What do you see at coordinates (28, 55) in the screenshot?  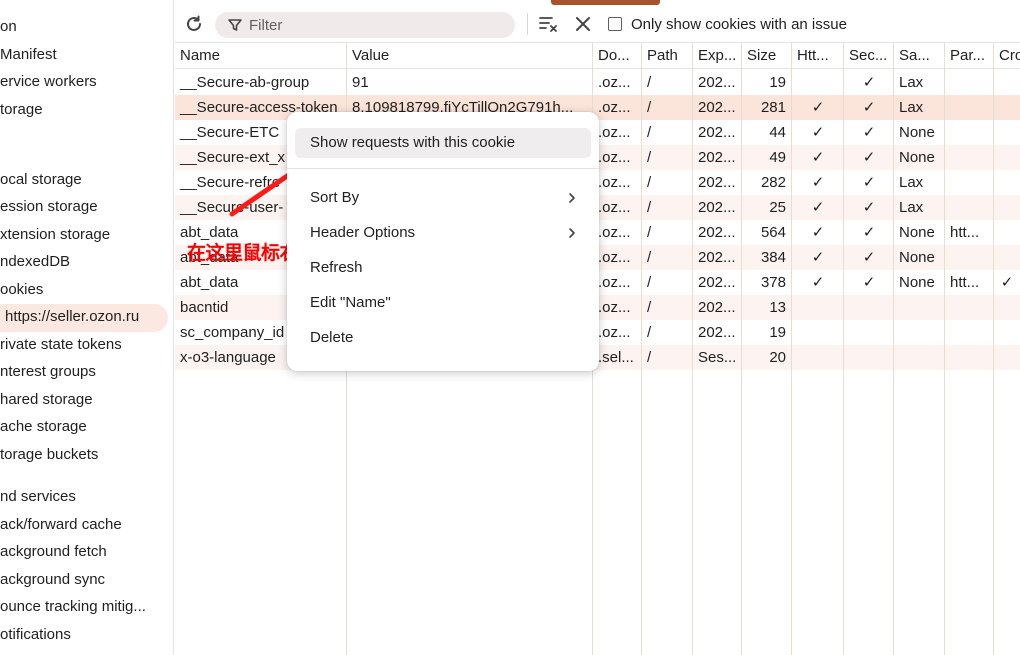 I see `sidebar-item: Manifest` at bounding box center [28, 55].